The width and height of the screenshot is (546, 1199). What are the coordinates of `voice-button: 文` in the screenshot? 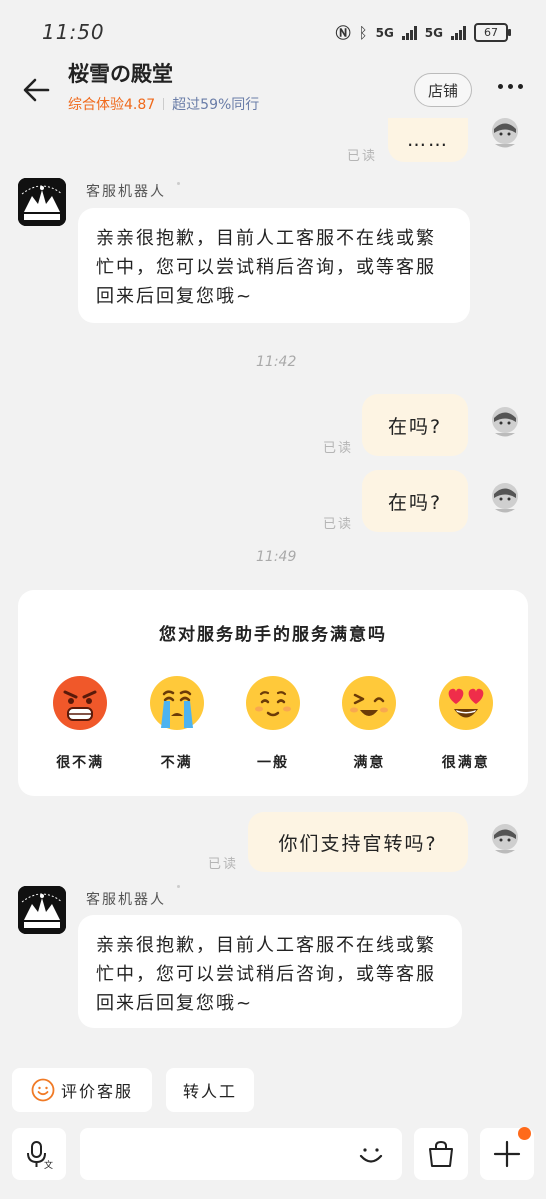 It's located at (39, 1154).